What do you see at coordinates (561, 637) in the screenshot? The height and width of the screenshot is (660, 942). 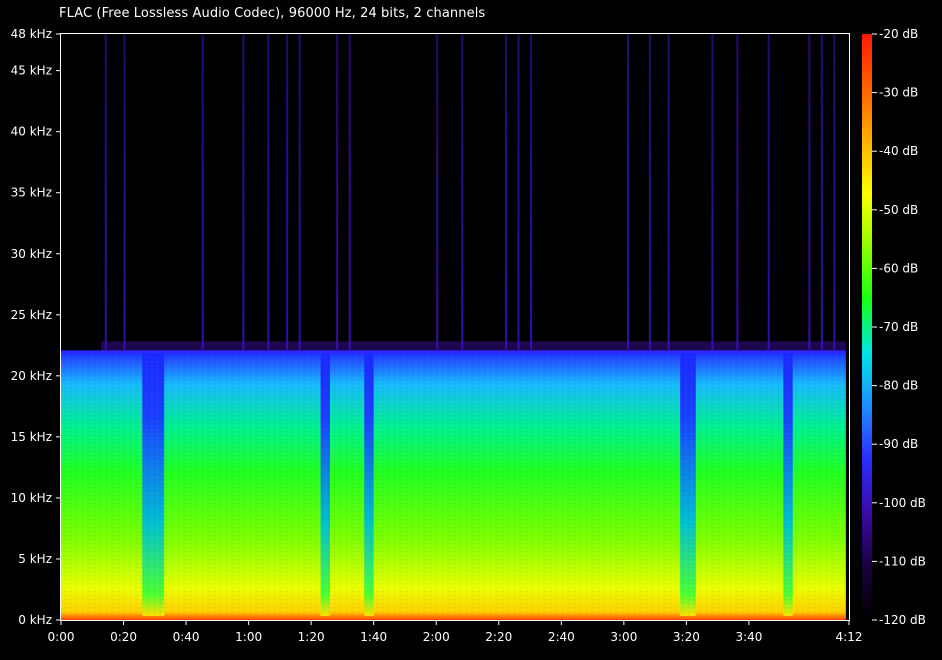 I see `x-tick-label: 2:40` at bounding box center [561, 637].